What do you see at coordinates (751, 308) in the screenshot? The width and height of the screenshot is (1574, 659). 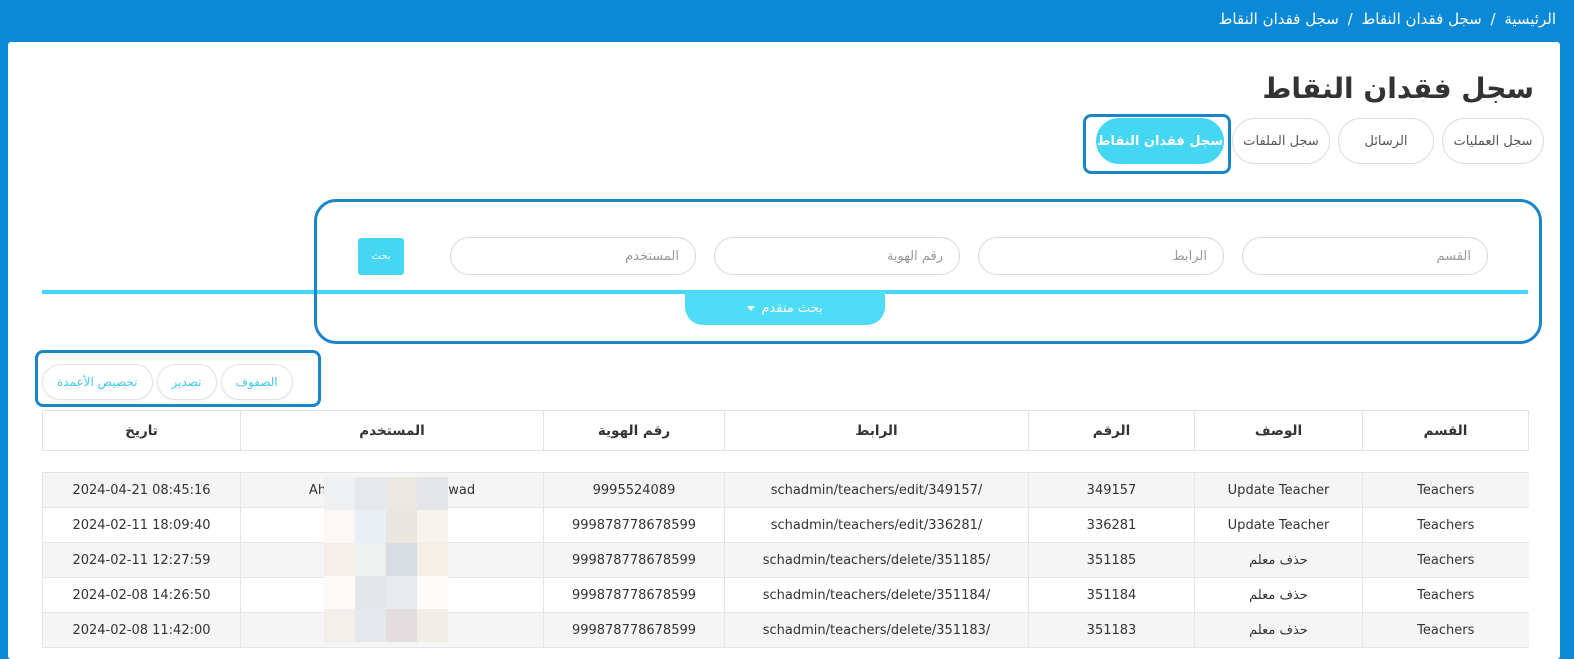 I see `caret-down-icon` at bounding box center [751, 308].